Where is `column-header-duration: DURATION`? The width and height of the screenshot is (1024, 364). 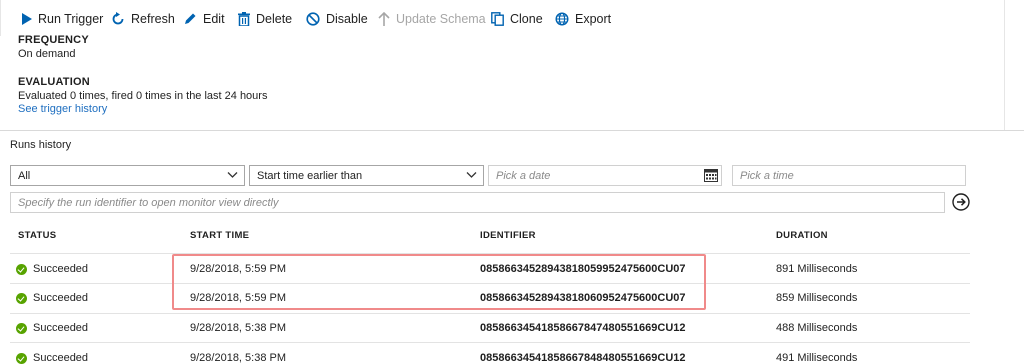 column-header-duration: DURATION is located at coordinates (802, 235).